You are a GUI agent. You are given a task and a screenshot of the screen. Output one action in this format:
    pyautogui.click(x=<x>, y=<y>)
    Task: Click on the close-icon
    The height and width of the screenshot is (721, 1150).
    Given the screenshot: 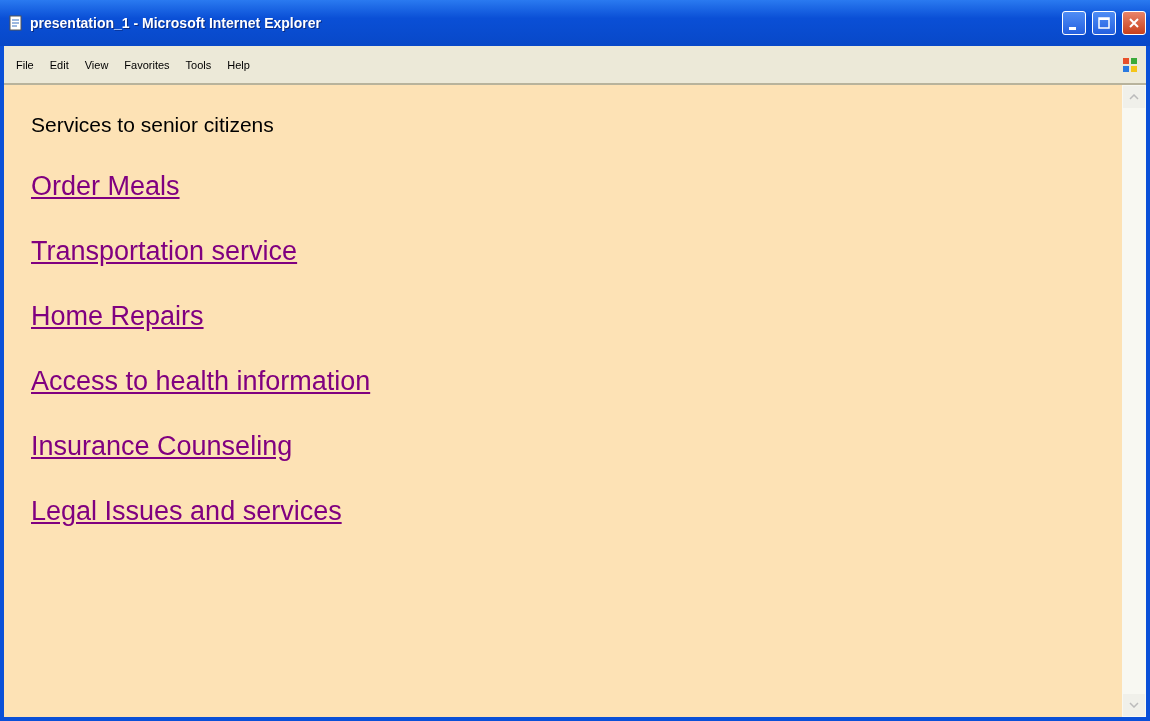 What is the action you would take?
    pyautogui.click(x=1134, y=23)
    